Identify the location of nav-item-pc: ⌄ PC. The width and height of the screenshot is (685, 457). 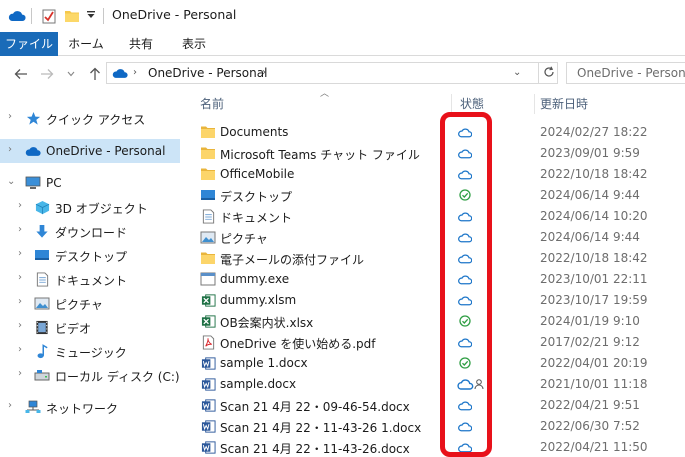
(90, 183).